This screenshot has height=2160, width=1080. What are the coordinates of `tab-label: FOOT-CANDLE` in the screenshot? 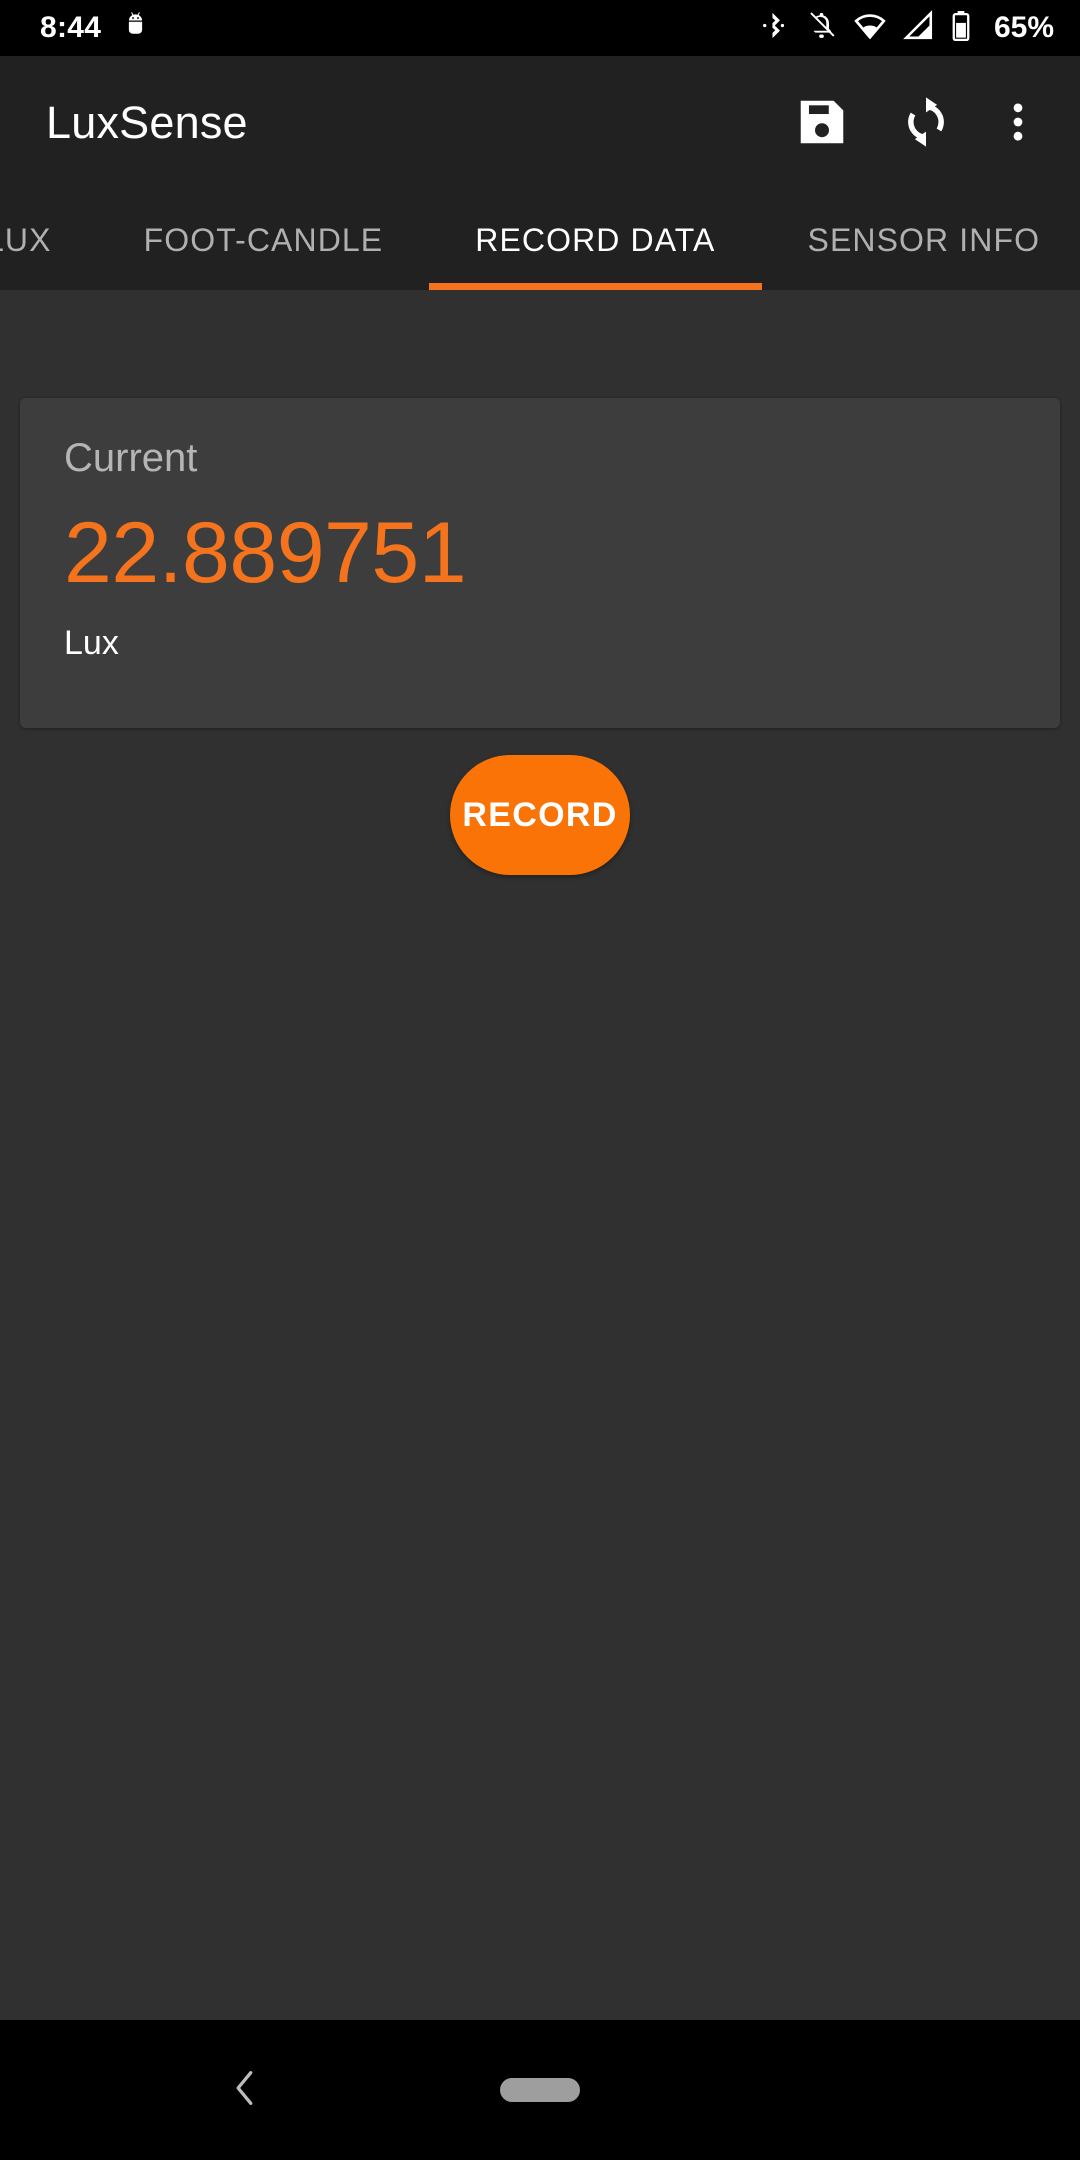 It's located at (263, 239).